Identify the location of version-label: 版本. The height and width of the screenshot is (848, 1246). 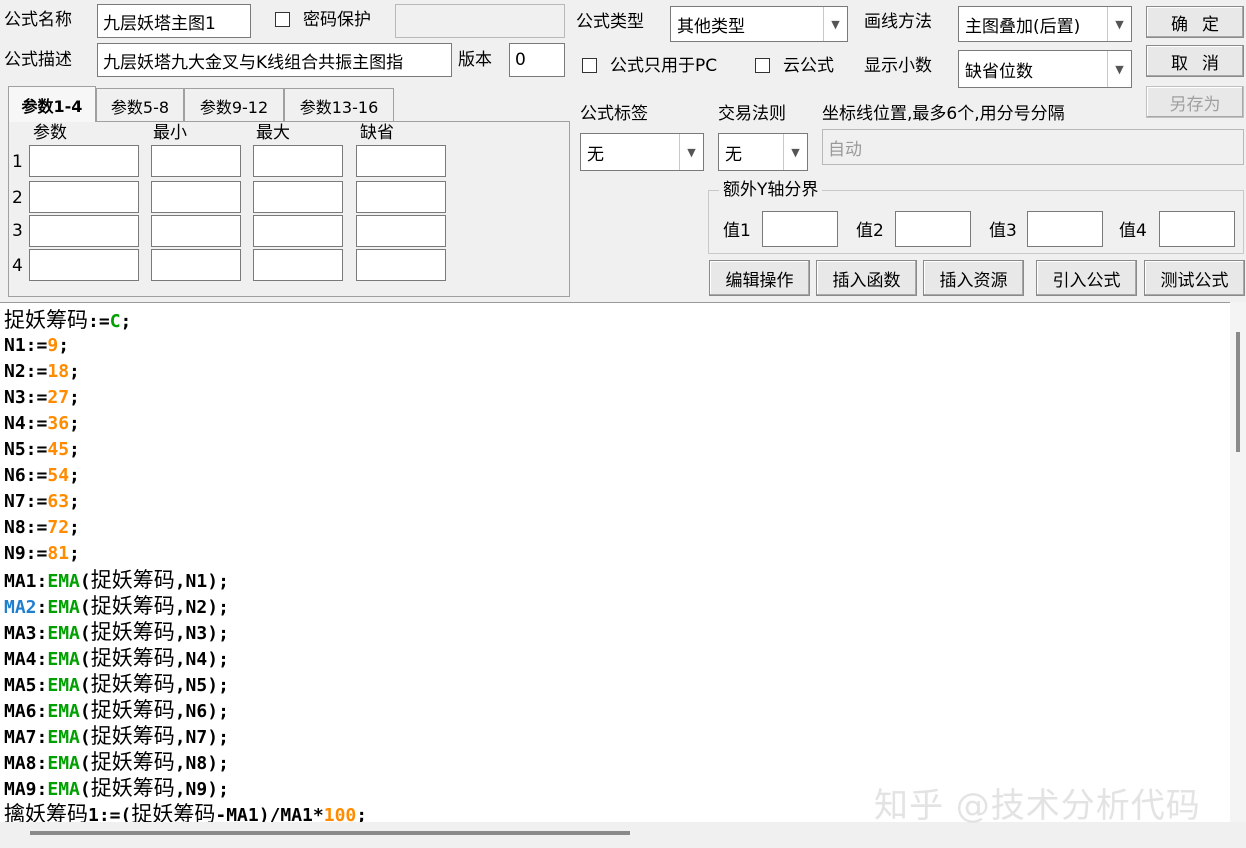
(475, 60).